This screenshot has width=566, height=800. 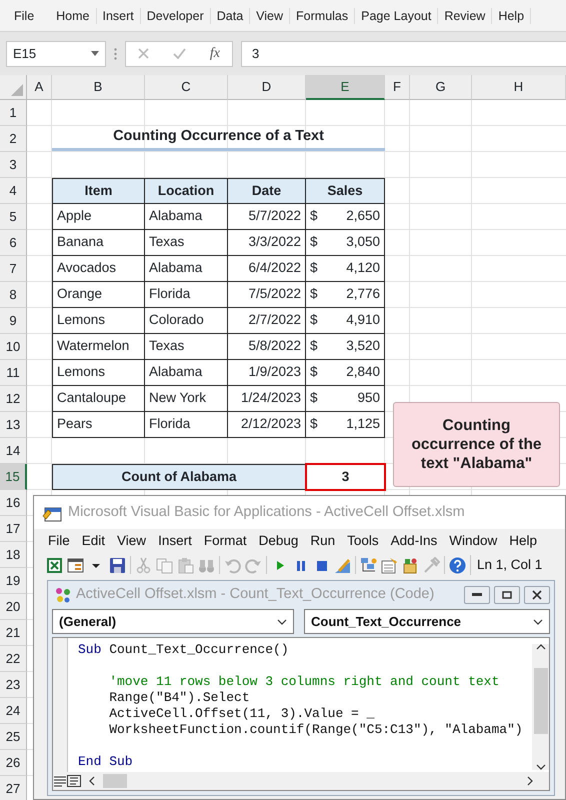 What do you see at coordinates (368, 565) in the screenshot?
I see `project-explorer-icon` at bounding box center [368, 565].